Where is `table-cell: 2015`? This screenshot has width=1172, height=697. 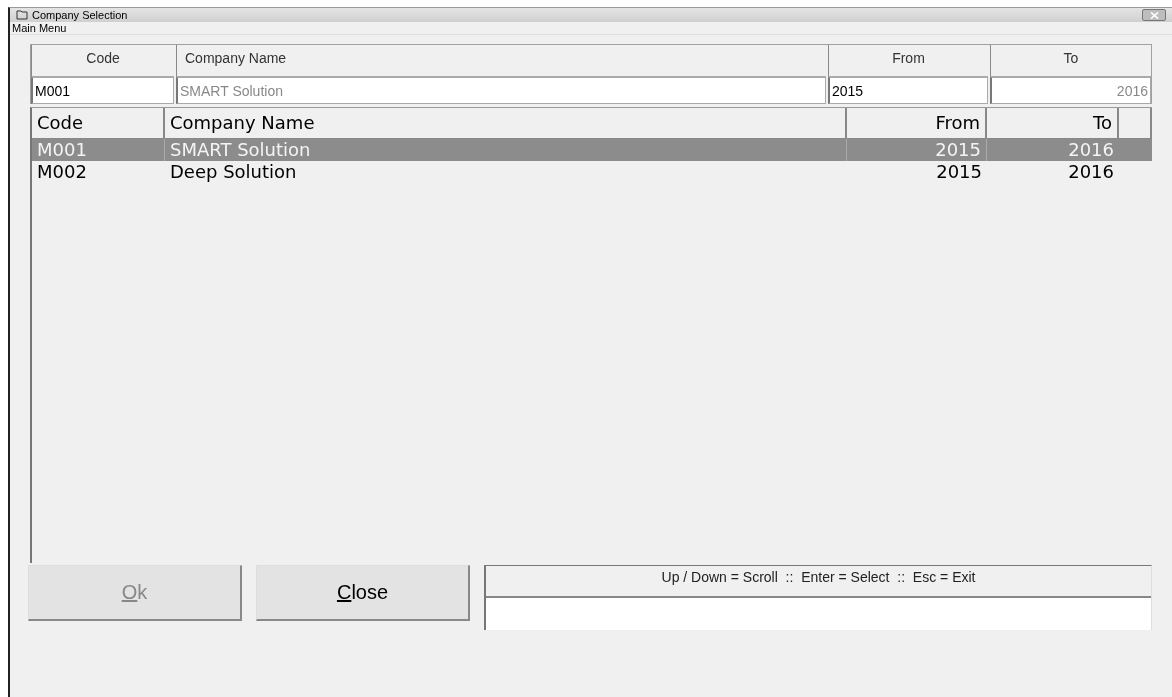
table-cell: 2015 is located at coordinates (917, 150).